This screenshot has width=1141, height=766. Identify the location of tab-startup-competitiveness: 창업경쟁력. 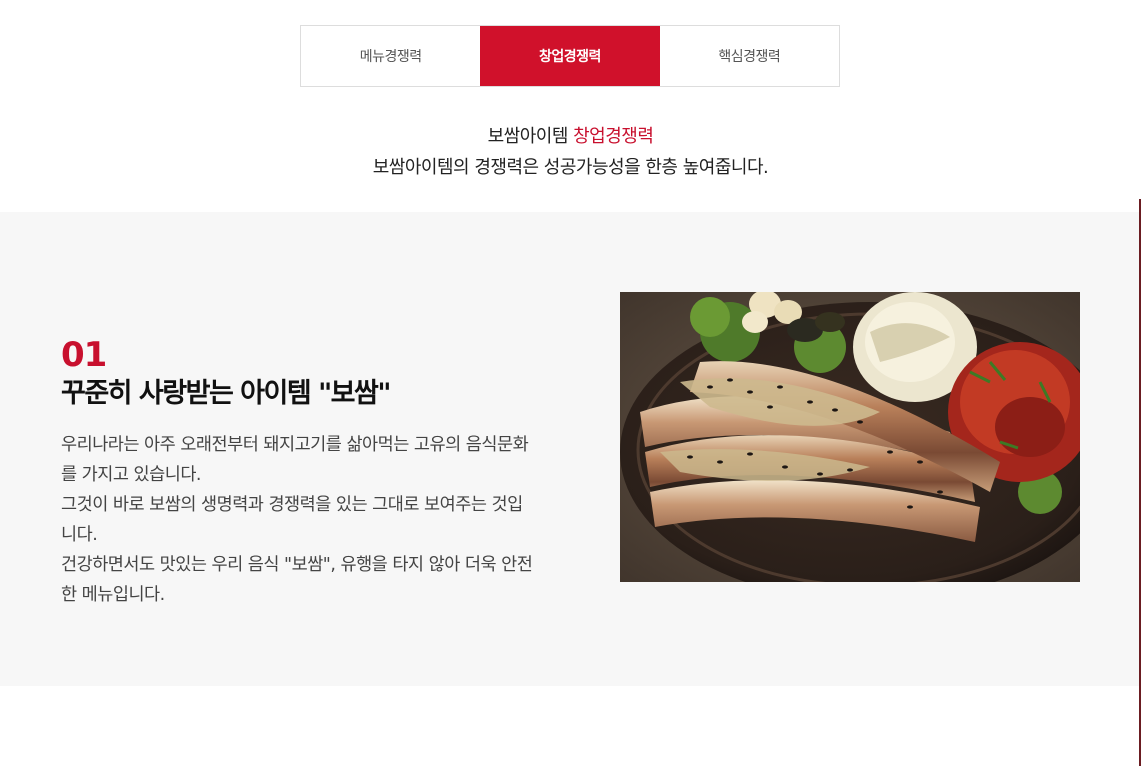
(570, 56).